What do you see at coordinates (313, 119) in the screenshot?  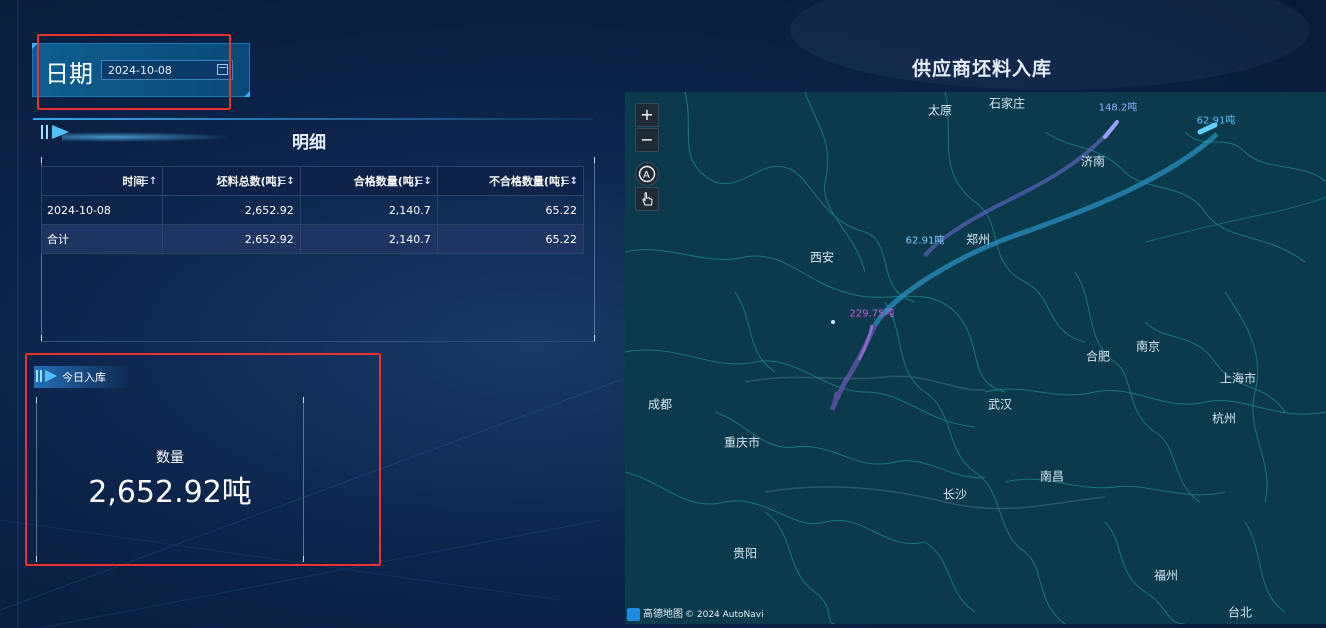 I see `detail-header-line` at bounding box center [313, 119].